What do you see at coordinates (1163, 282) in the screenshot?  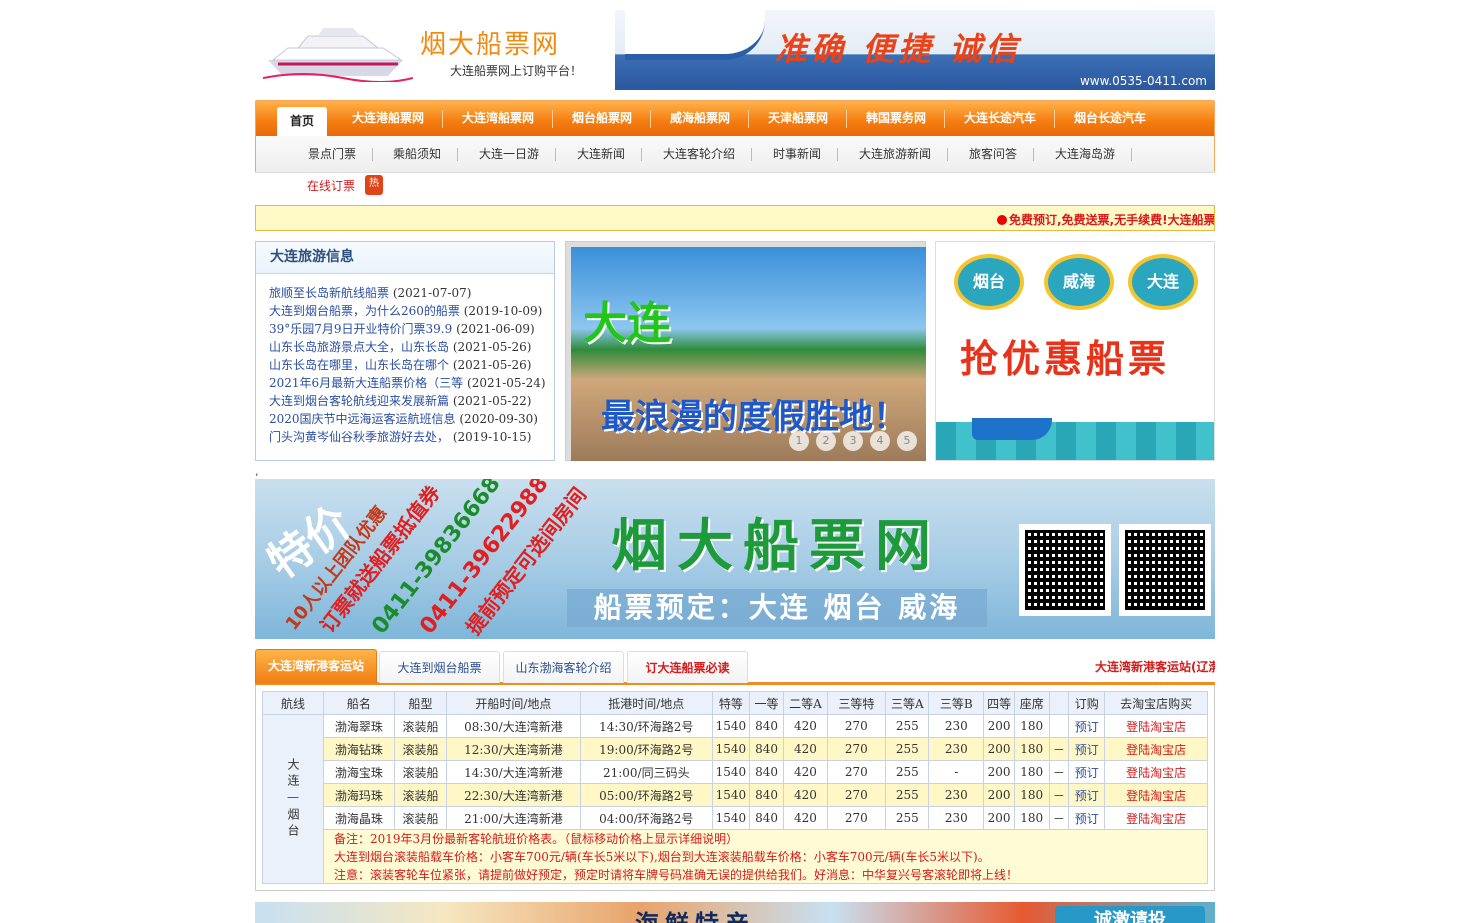 I see `badge-dalian: 大连` at bounding box center [1163, 282].